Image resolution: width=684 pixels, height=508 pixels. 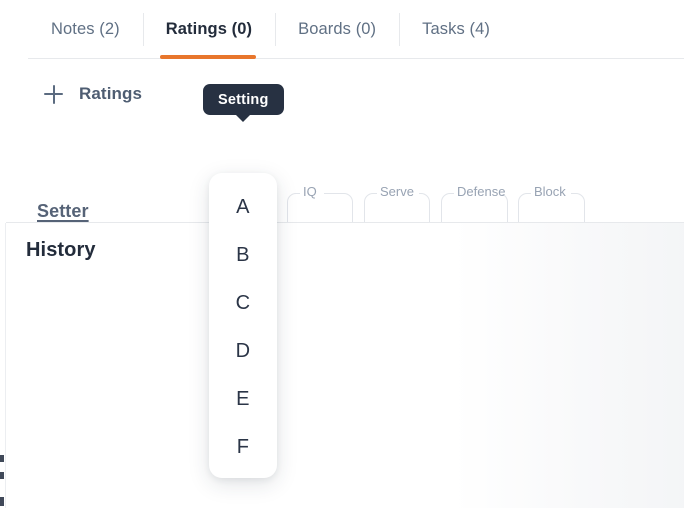 I want to click on dropdown-option-d: D, so click(x=243, y=351).